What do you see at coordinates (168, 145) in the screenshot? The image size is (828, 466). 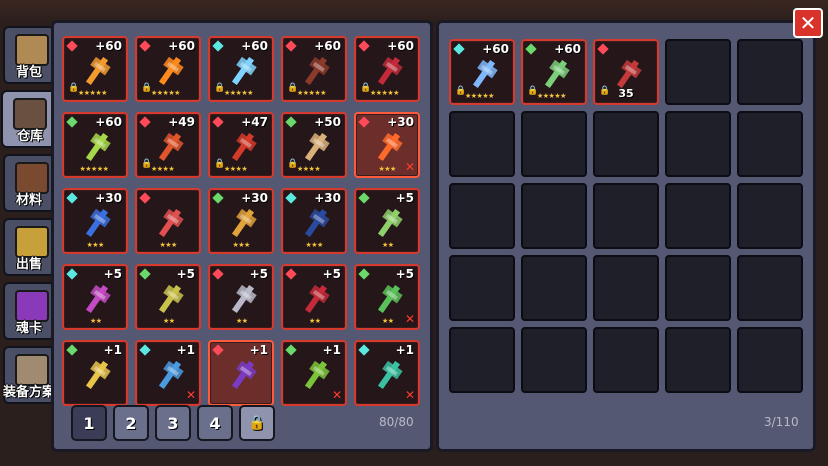 I see `item-slot: +49 🔒 ★★★★` at bounding box center [168, 145].